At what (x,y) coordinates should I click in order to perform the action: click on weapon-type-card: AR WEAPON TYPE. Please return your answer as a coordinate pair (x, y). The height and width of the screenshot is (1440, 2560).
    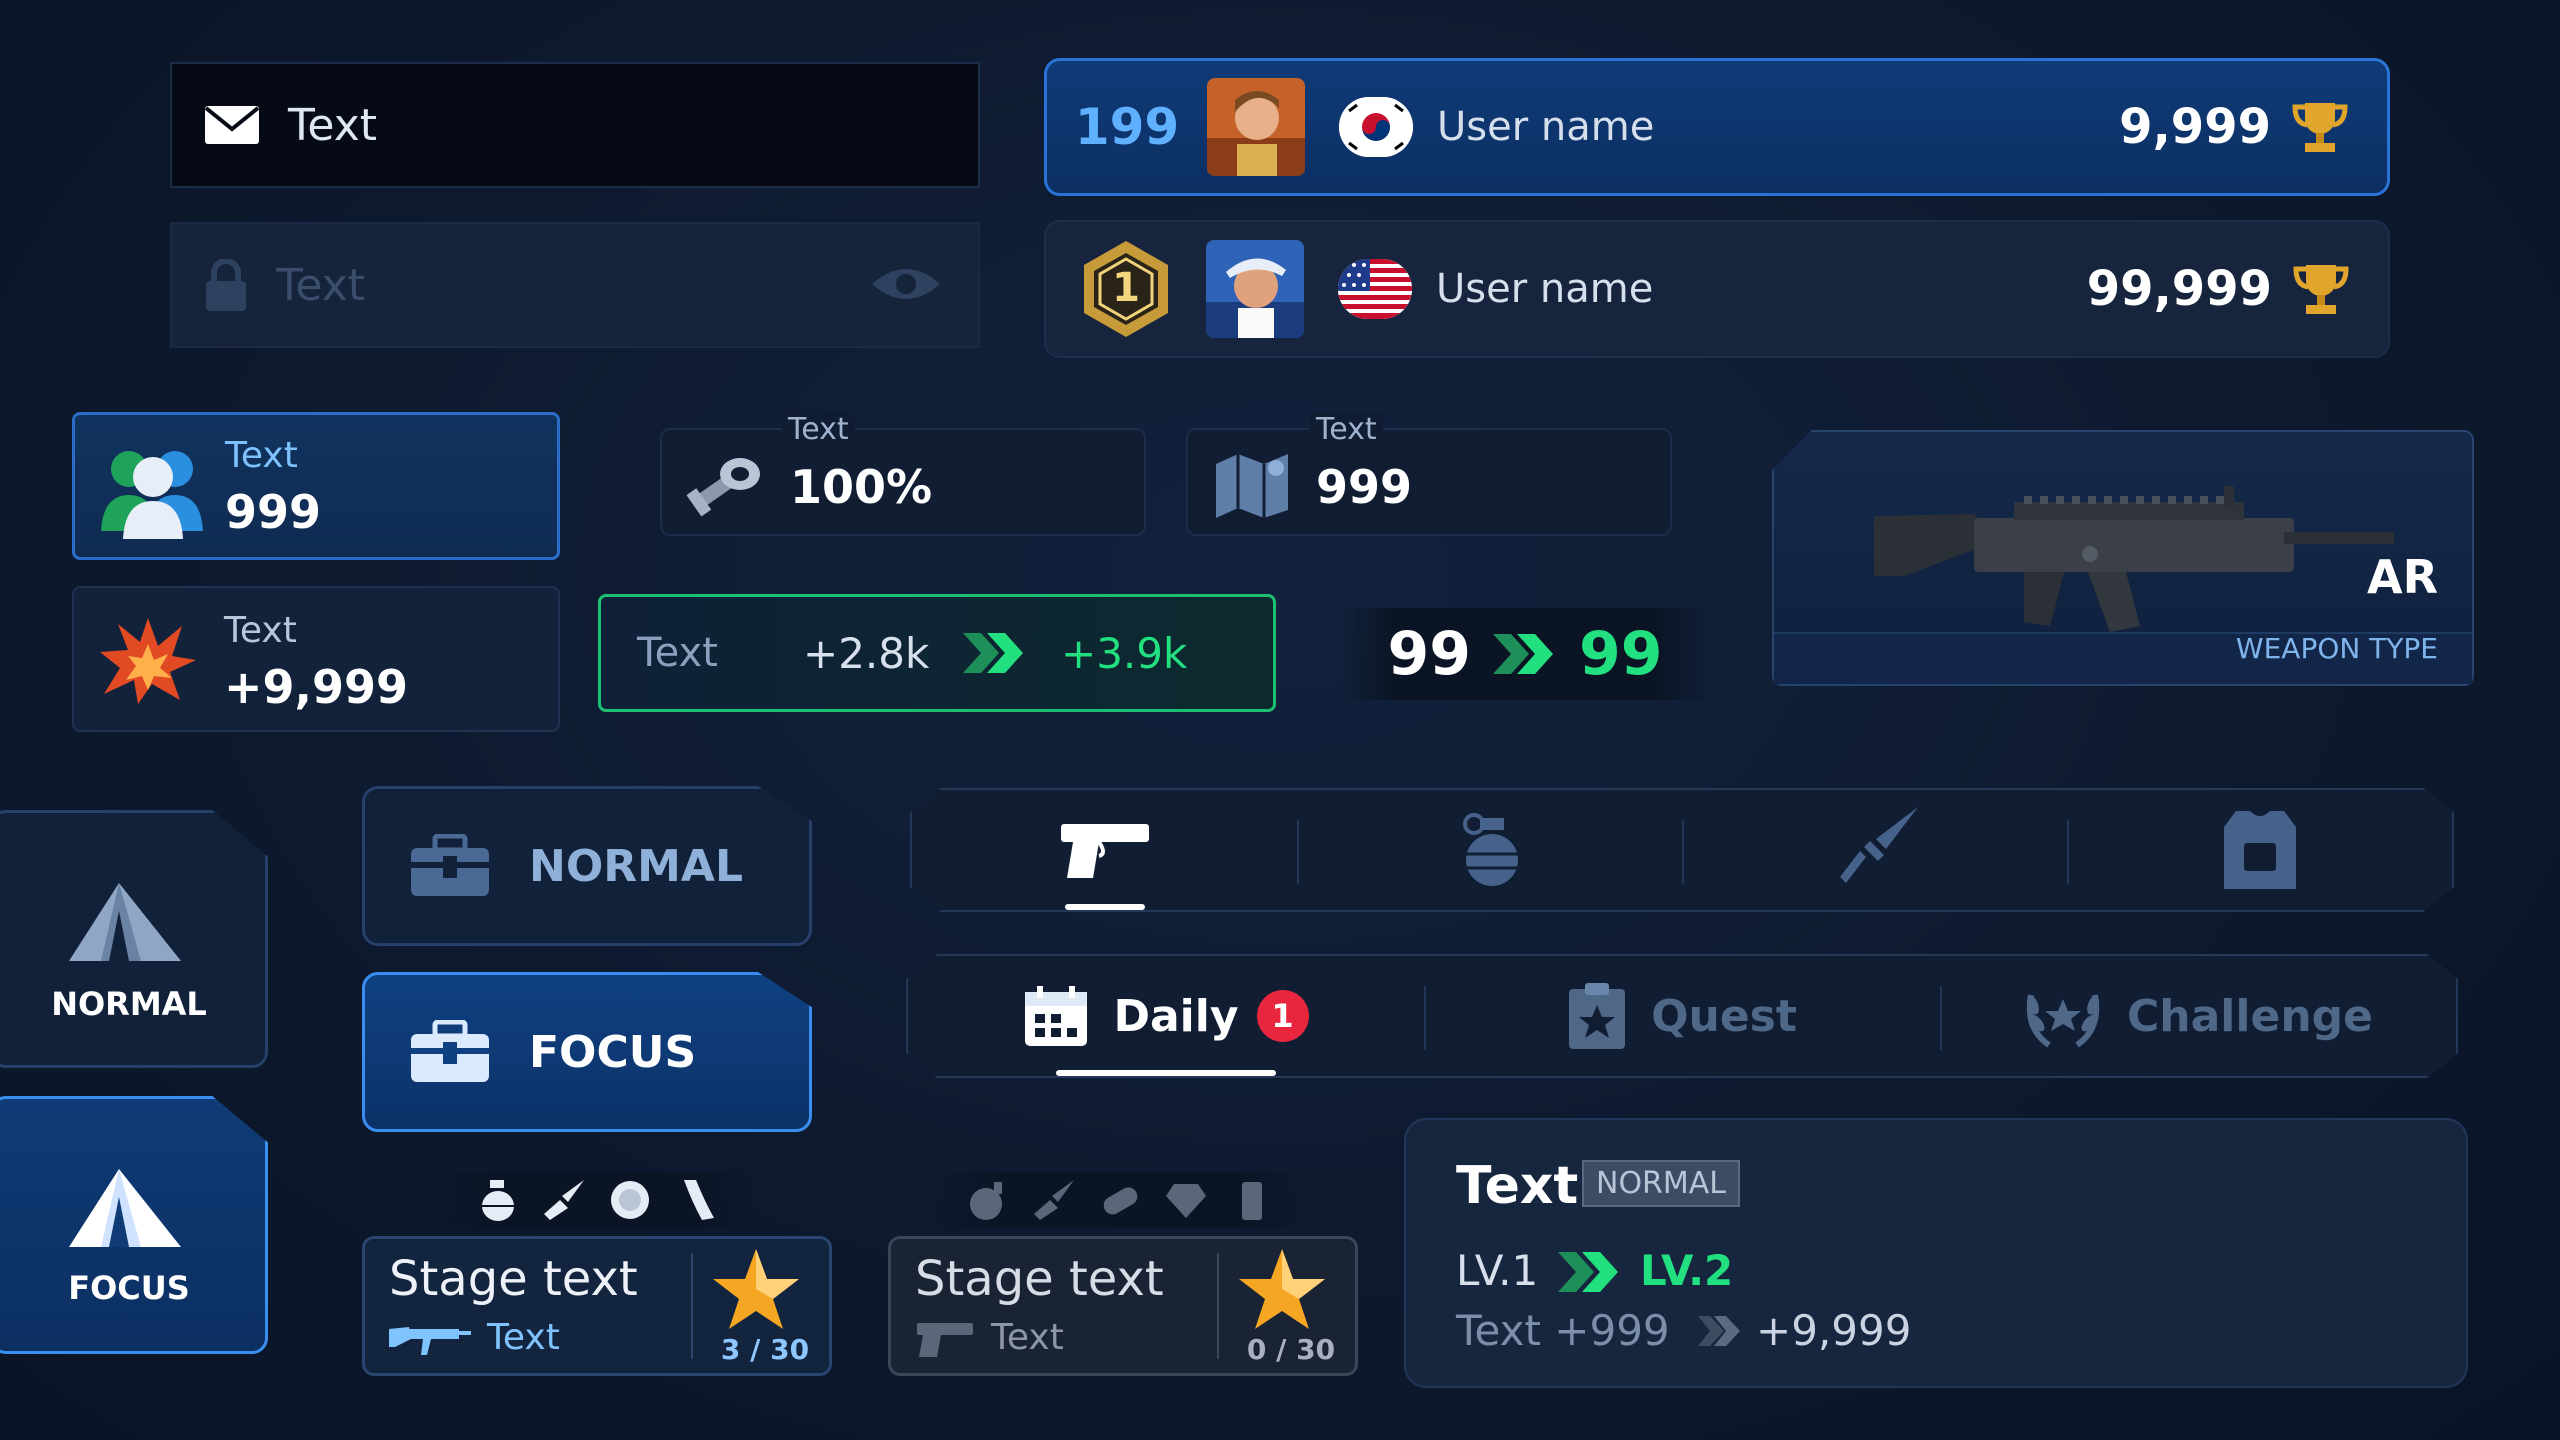
    Looking at the image, I should click on (2123, 558).